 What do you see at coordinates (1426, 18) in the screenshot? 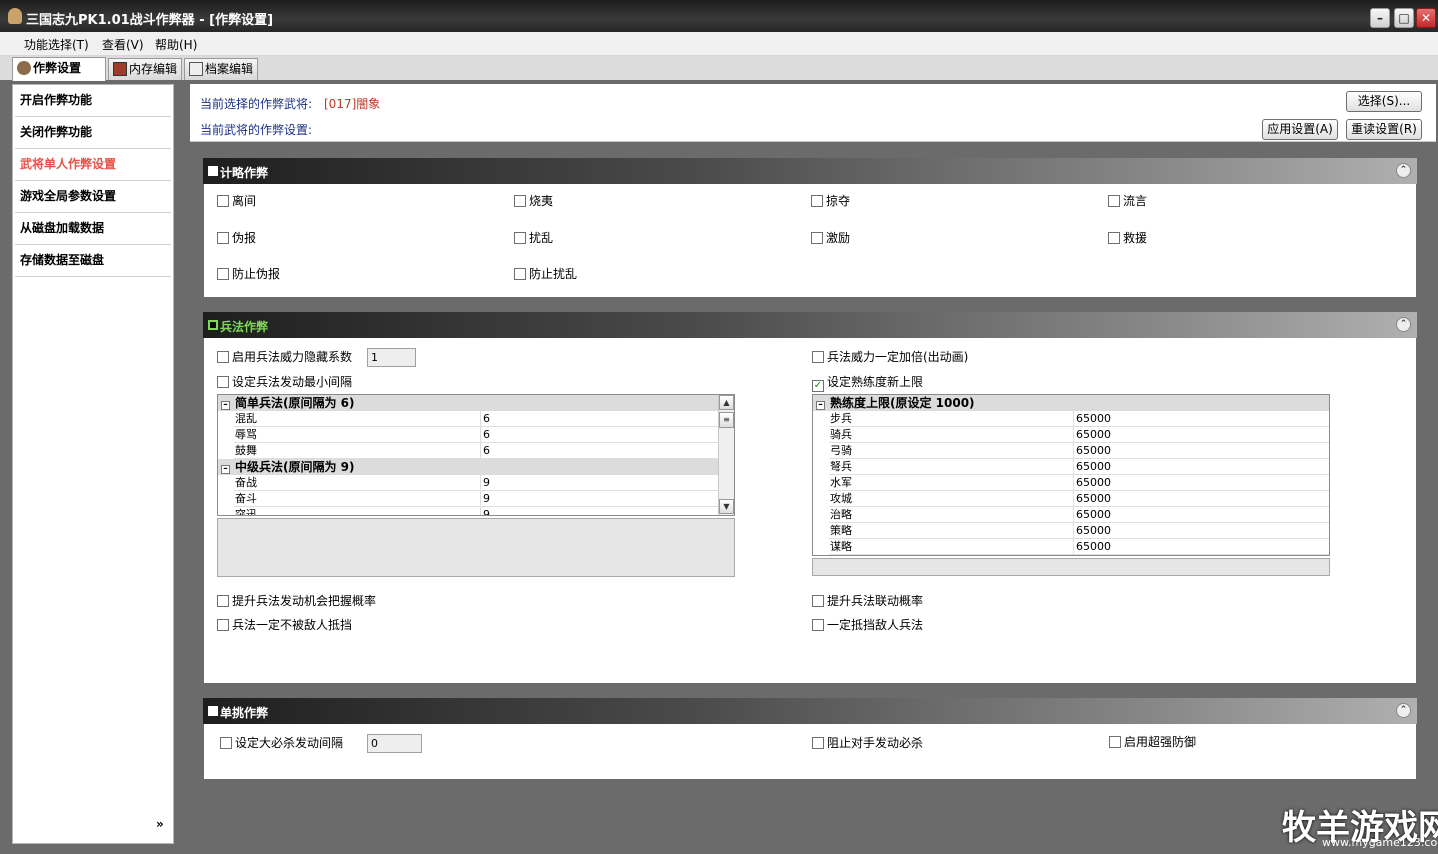
I see `close-button: ✕` at bounding box center [1426, 18].